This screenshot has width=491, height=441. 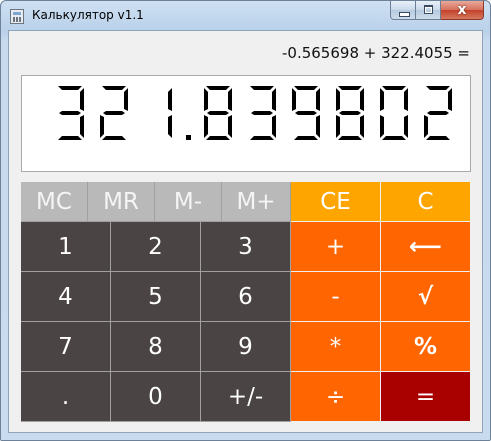 What do you see at coordinates (426, 202) in the screenshot?
I see `clear-button: C` at bounding box center [426, 202].